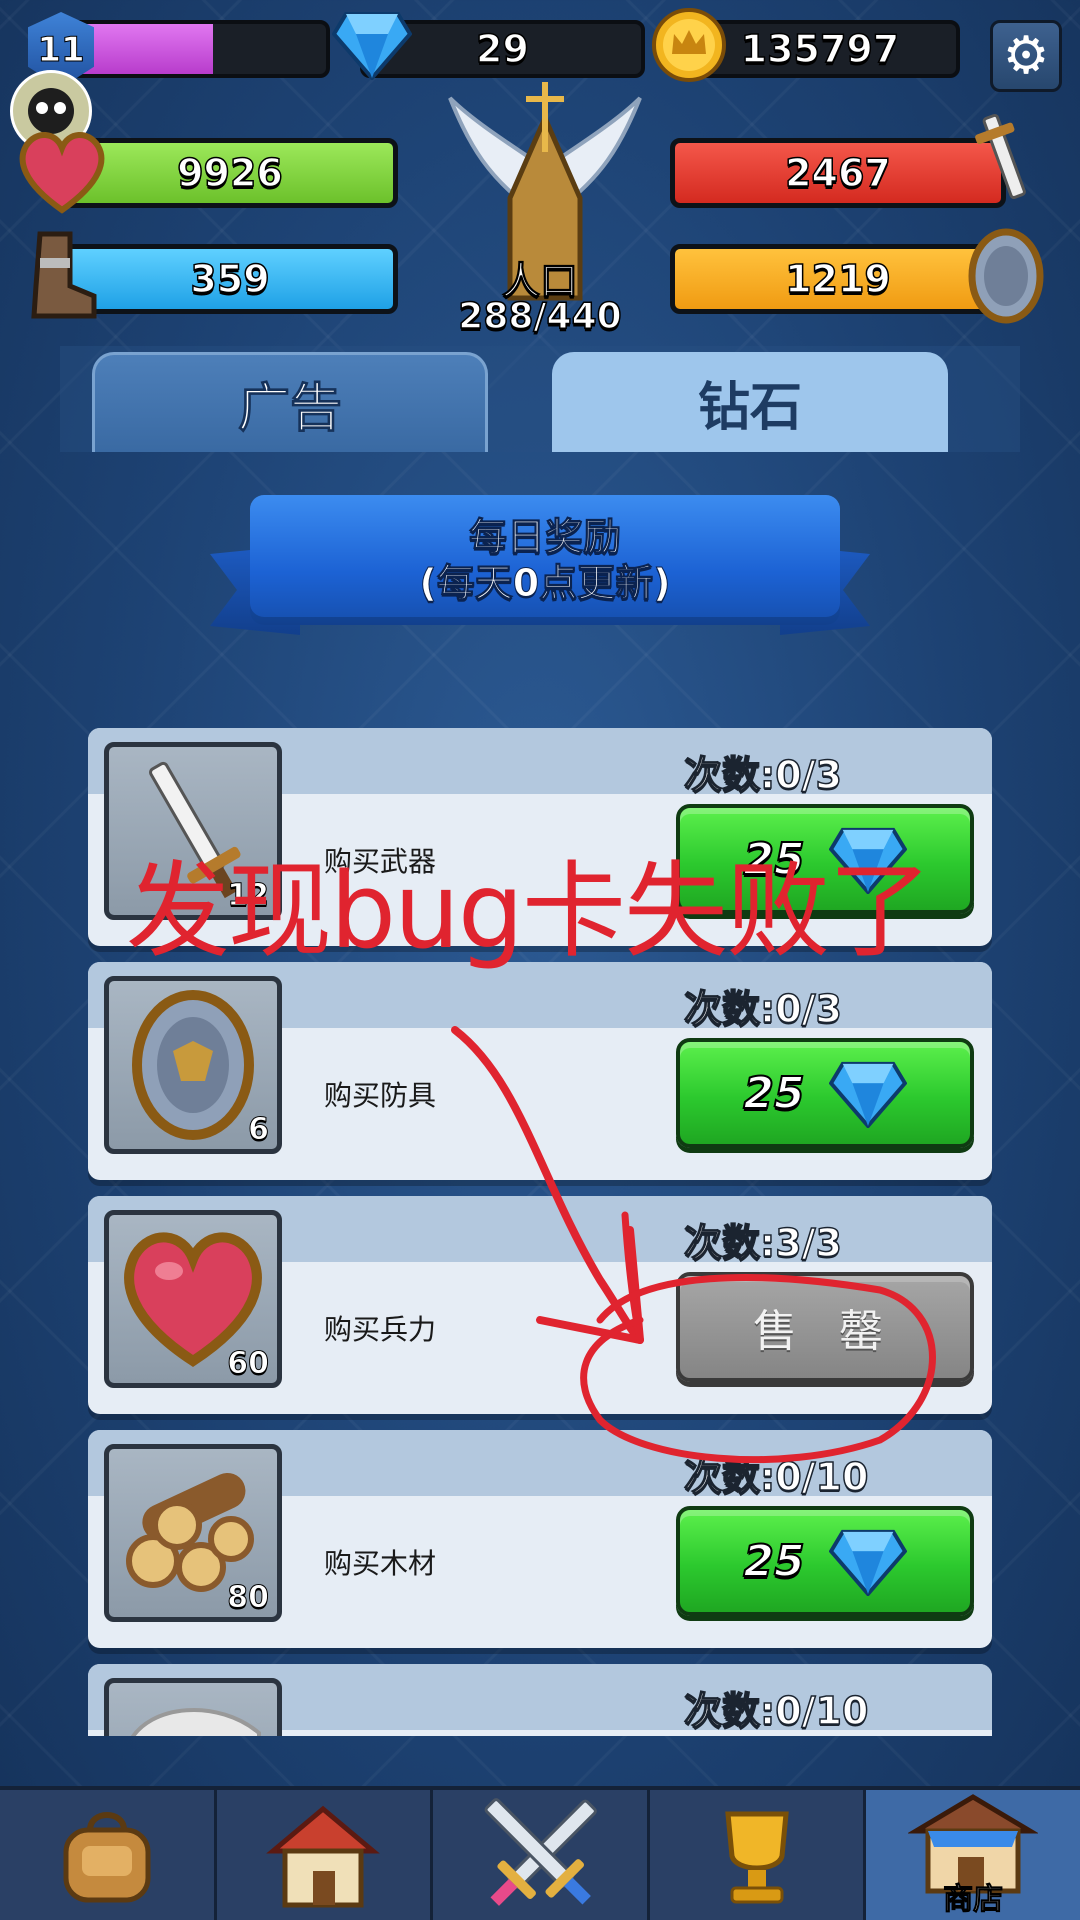 The height and width of the screenshot is (1920, 1080). Describe the element at coordinates (248, 1364) in the screenshot. I see `troops-thumb-count: 60` at that location.